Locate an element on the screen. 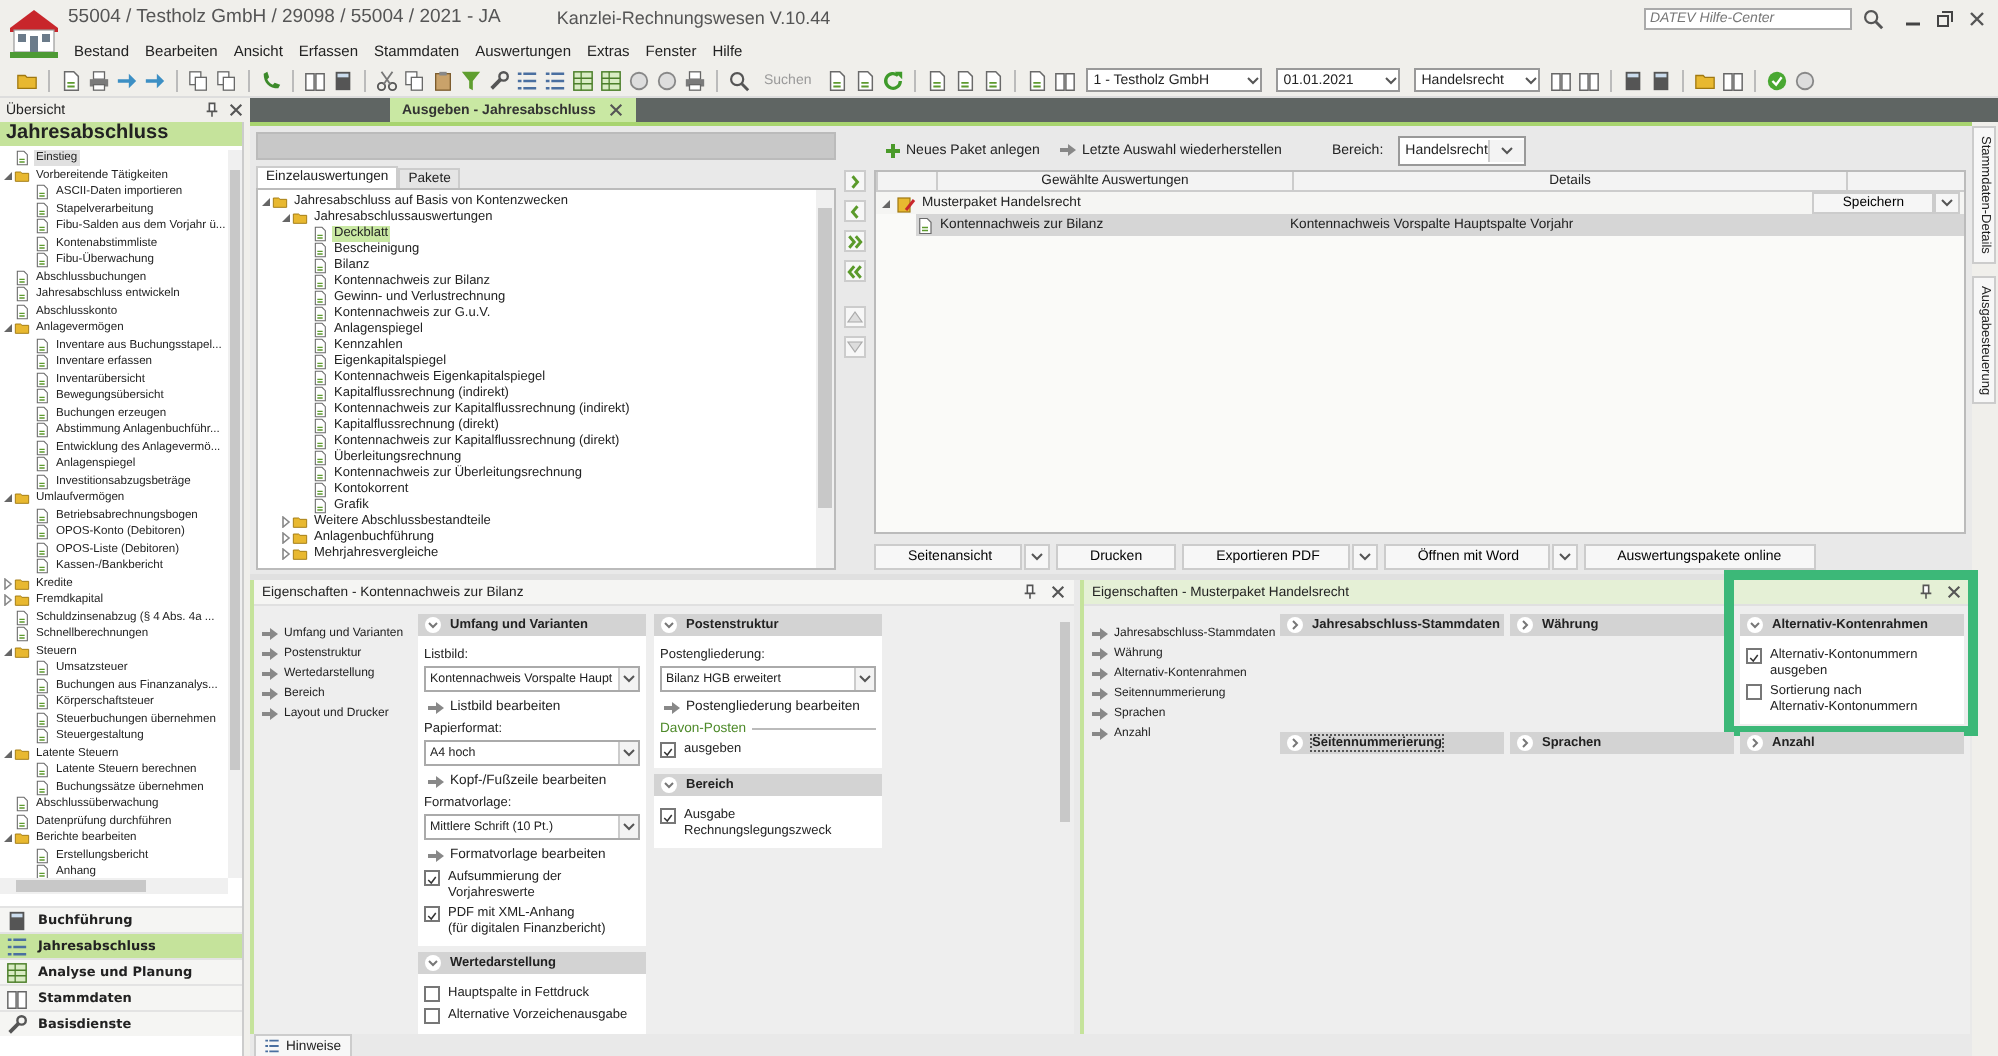  move-left-button is located at coordinates (855, 211).